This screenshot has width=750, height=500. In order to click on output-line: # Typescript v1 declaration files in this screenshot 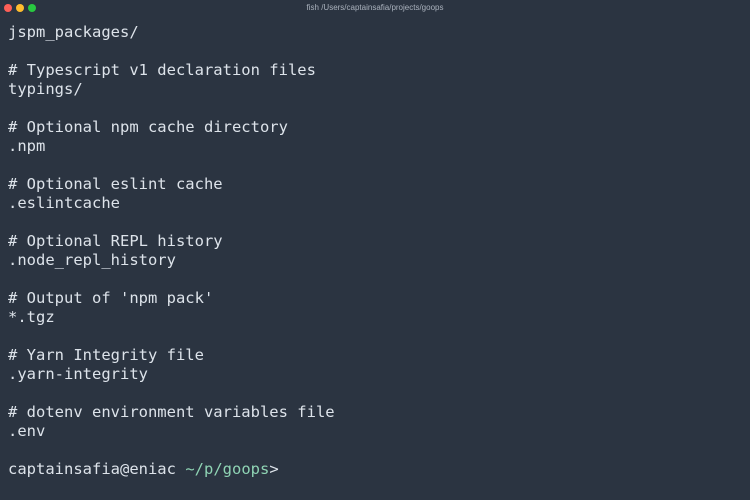, I will do `click(162, 70)`.